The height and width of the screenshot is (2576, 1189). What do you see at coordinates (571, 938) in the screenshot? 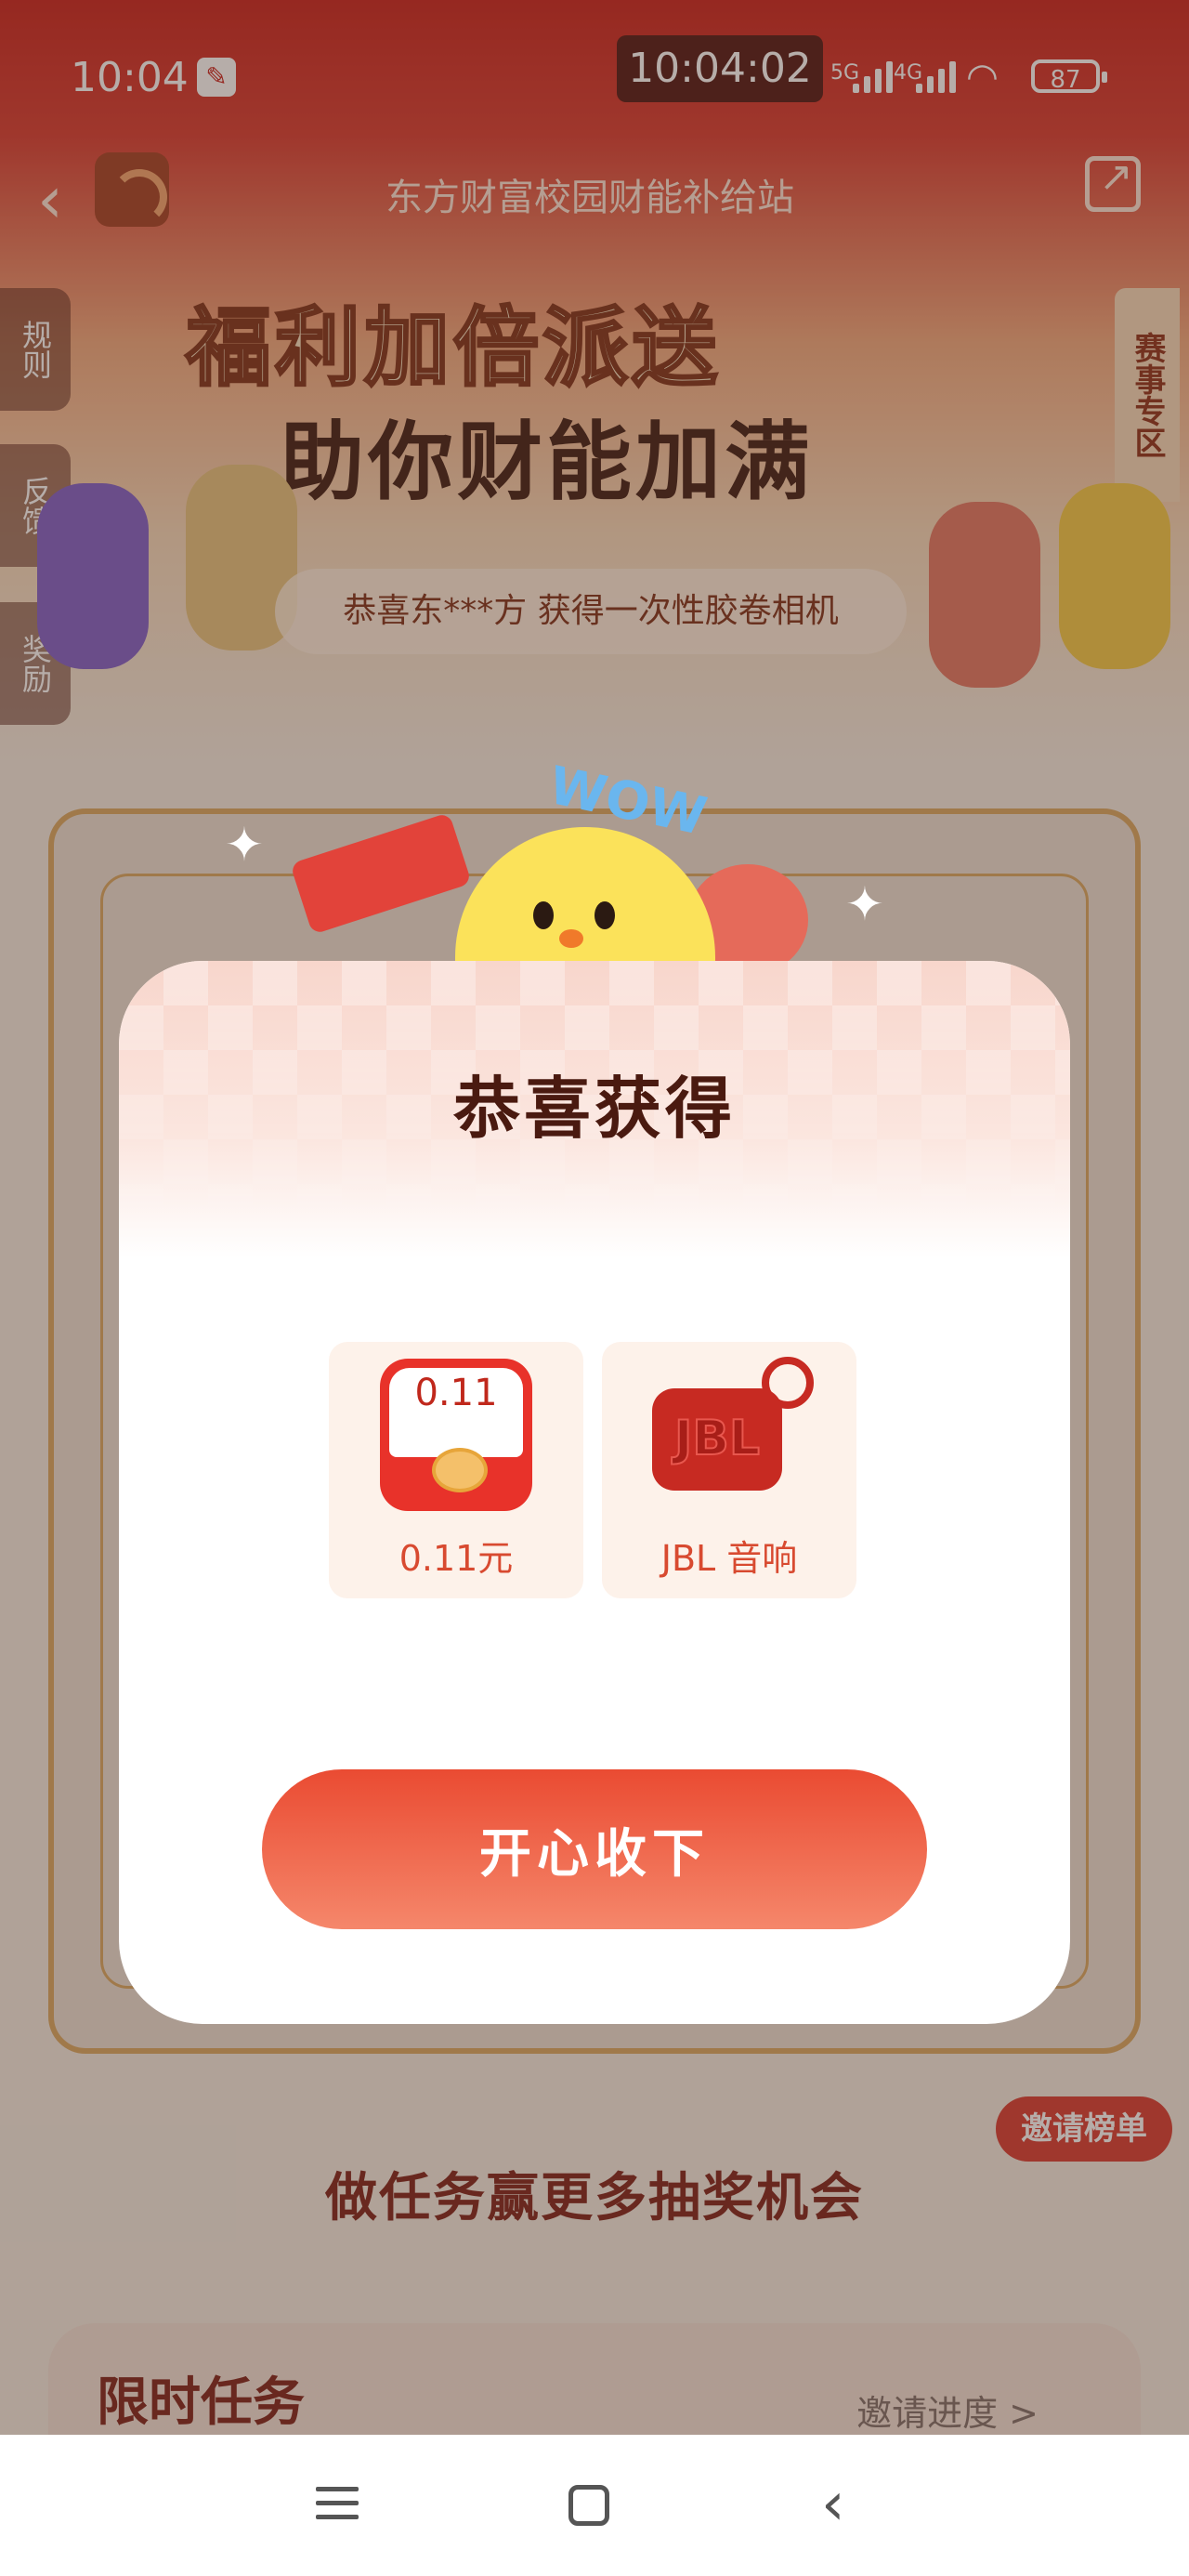
I see `mascot-beak` at bounding box center [571, 938].